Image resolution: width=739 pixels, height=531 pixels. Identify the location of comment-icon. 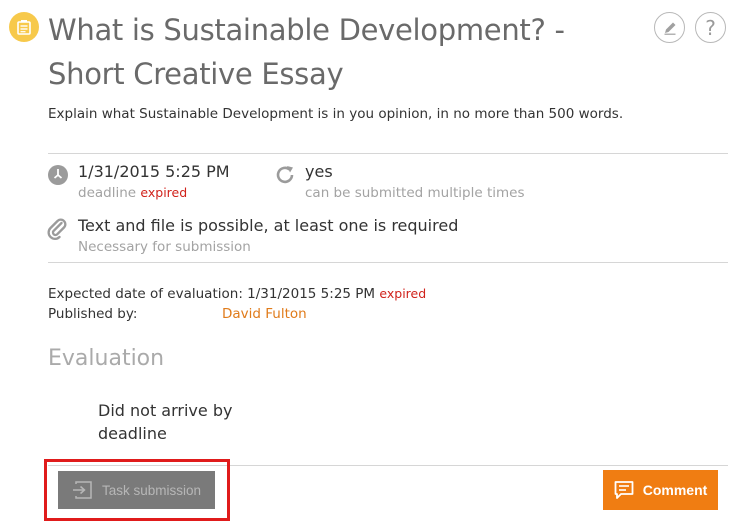
(624, 490).